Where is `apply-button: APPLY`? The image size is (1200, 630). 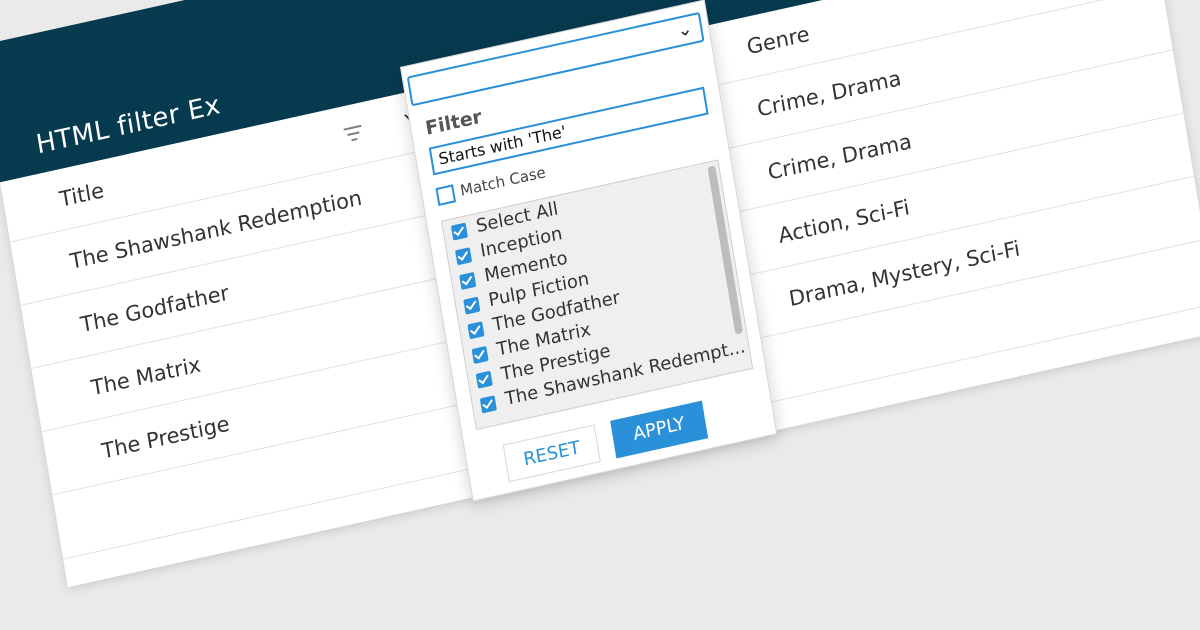 apply-button: APPLY is located at coordinates (659, 429).